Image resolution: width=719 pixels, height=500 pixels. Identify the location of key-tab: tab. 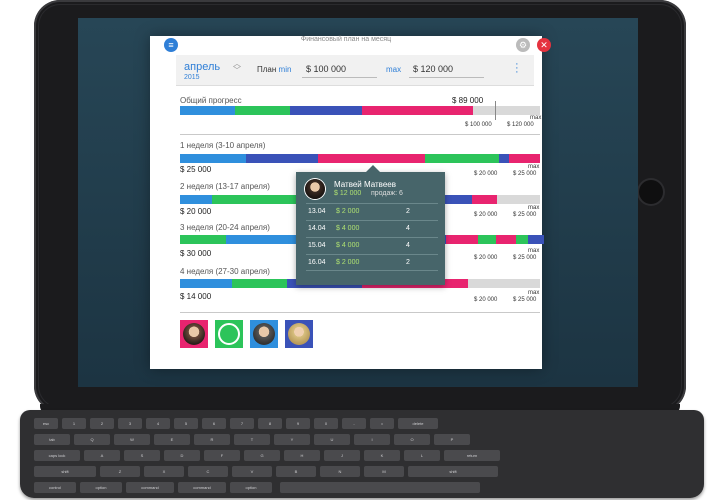
(52, 439).